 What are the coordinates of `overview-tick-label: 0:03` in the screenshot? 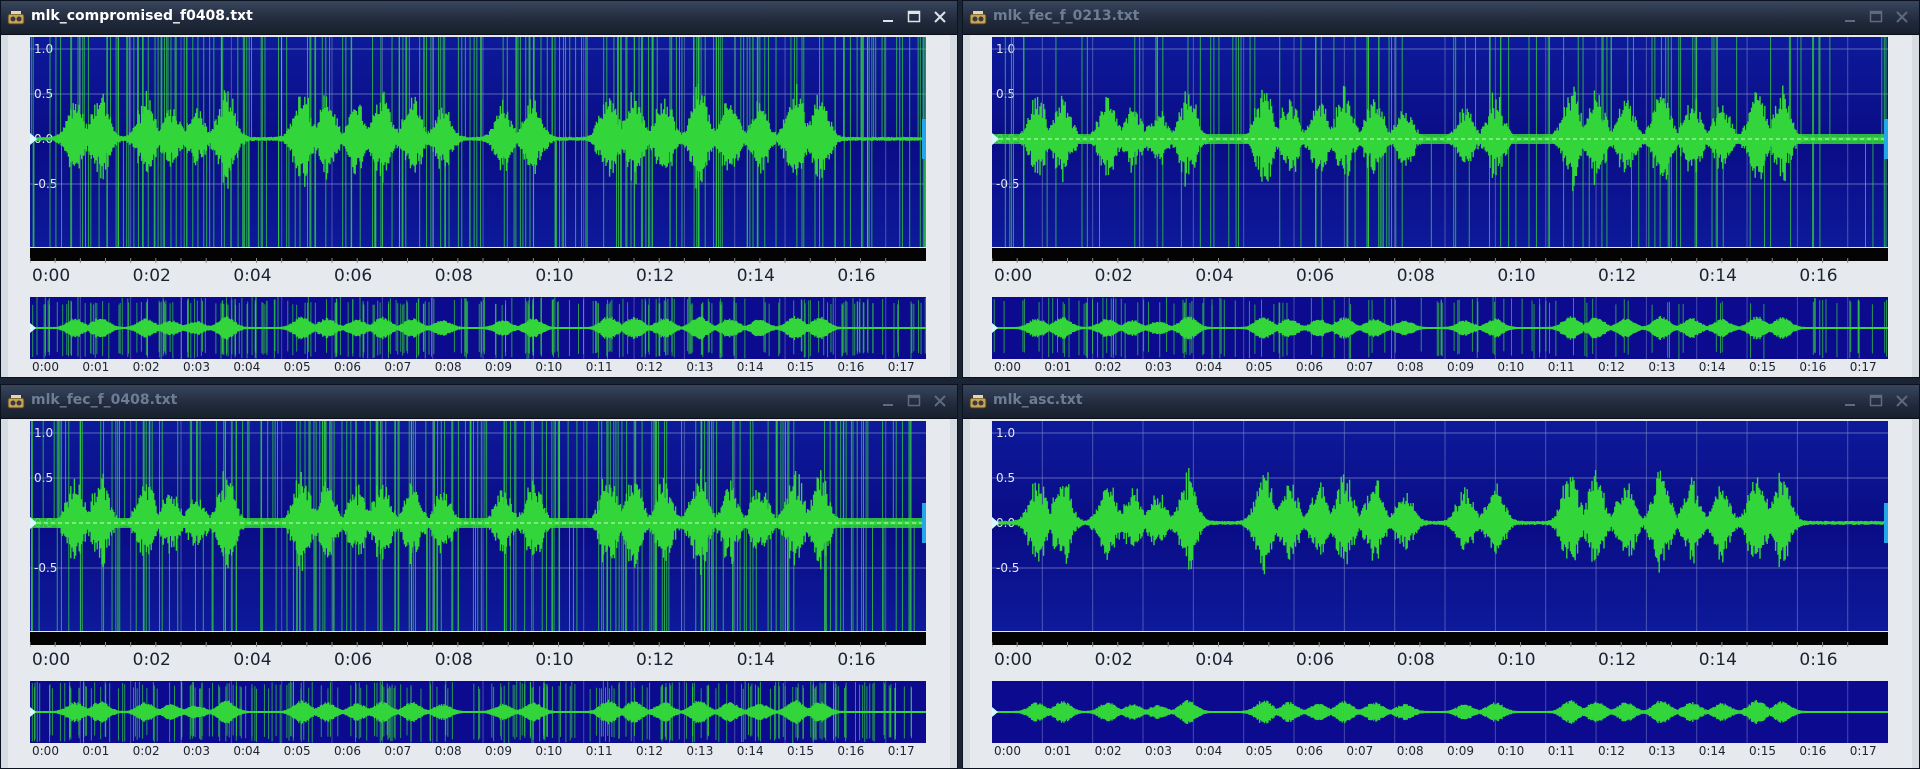 It's located at (1158, 751).